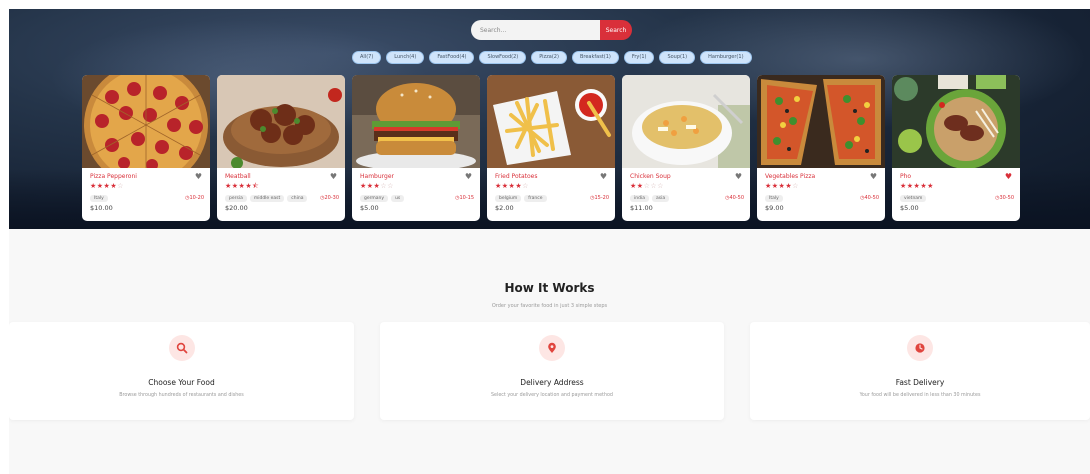  Describe the element at coordinates (660, 198) in the screenshot. I see `origin-tag: asia` at that location.